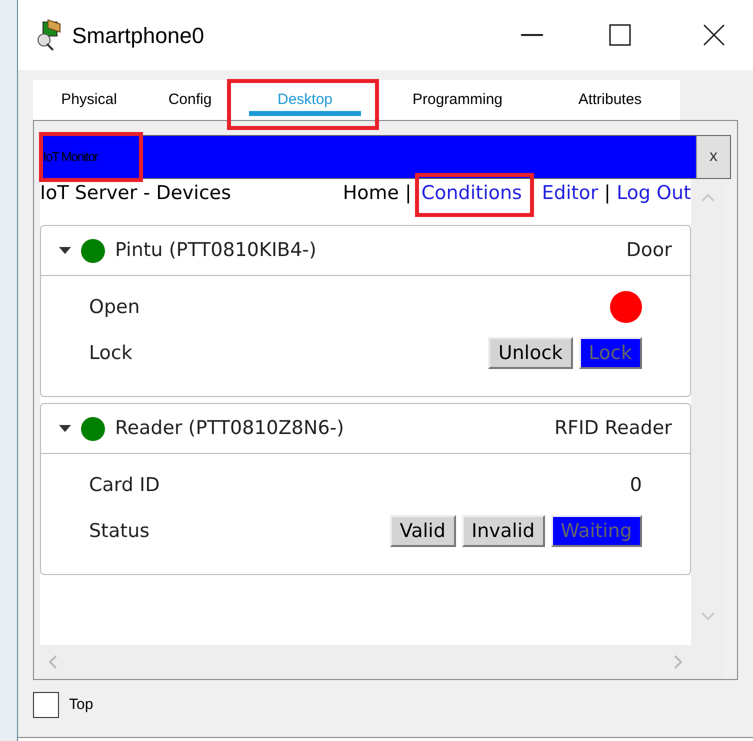 The image size is (753, 741). What do you see at coordinates (653, 193) in the screenshot?
I see `nav-link: Log Out` at bounding box center [653, 193].